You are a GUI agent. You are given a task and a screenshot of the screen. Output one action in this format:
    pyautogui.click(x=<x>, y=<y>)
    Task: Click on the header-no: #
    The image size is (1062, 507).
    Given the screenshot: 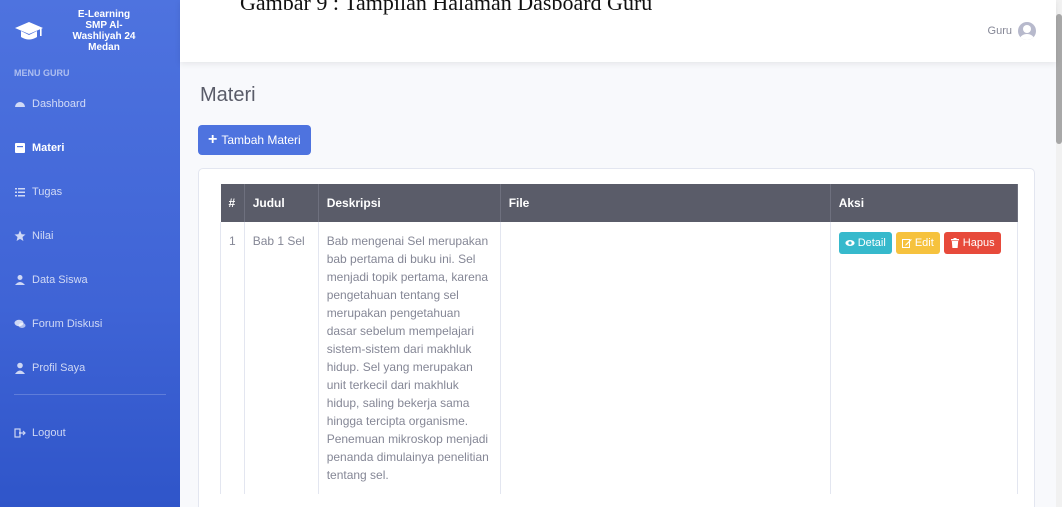 What is the action you would take?
    pyautogui.click(x=232, y=203)
    